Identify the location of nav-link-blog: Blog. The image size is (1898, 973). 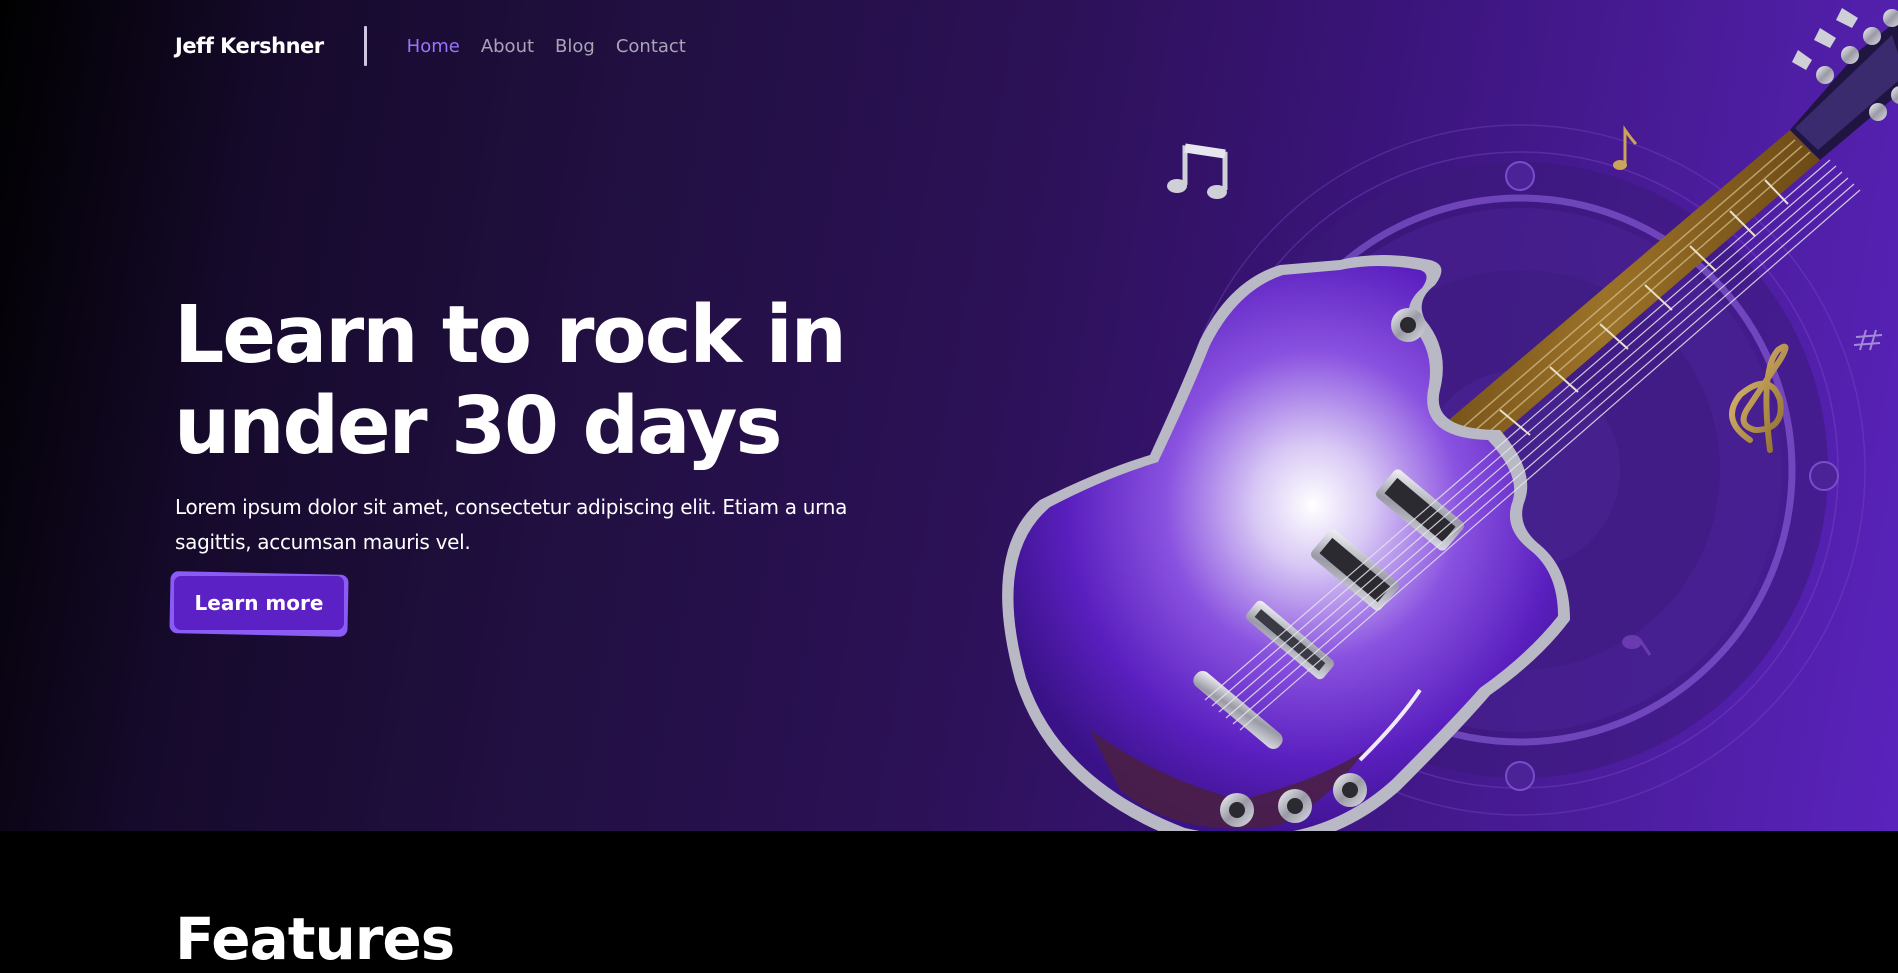
(575, 46).